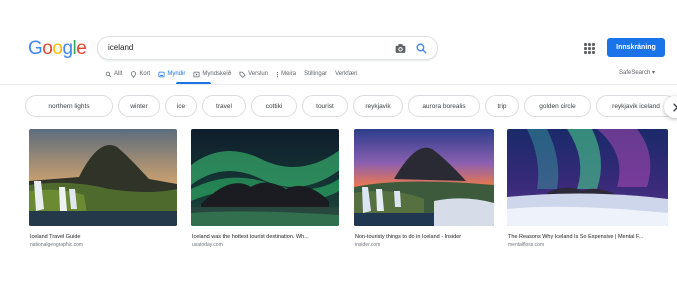 The height and width of the screenshot is (284, 677). What do you see at coordinates (196, 74) in the screenshot?
I see `video-icon` at bounding box center [196, 74].